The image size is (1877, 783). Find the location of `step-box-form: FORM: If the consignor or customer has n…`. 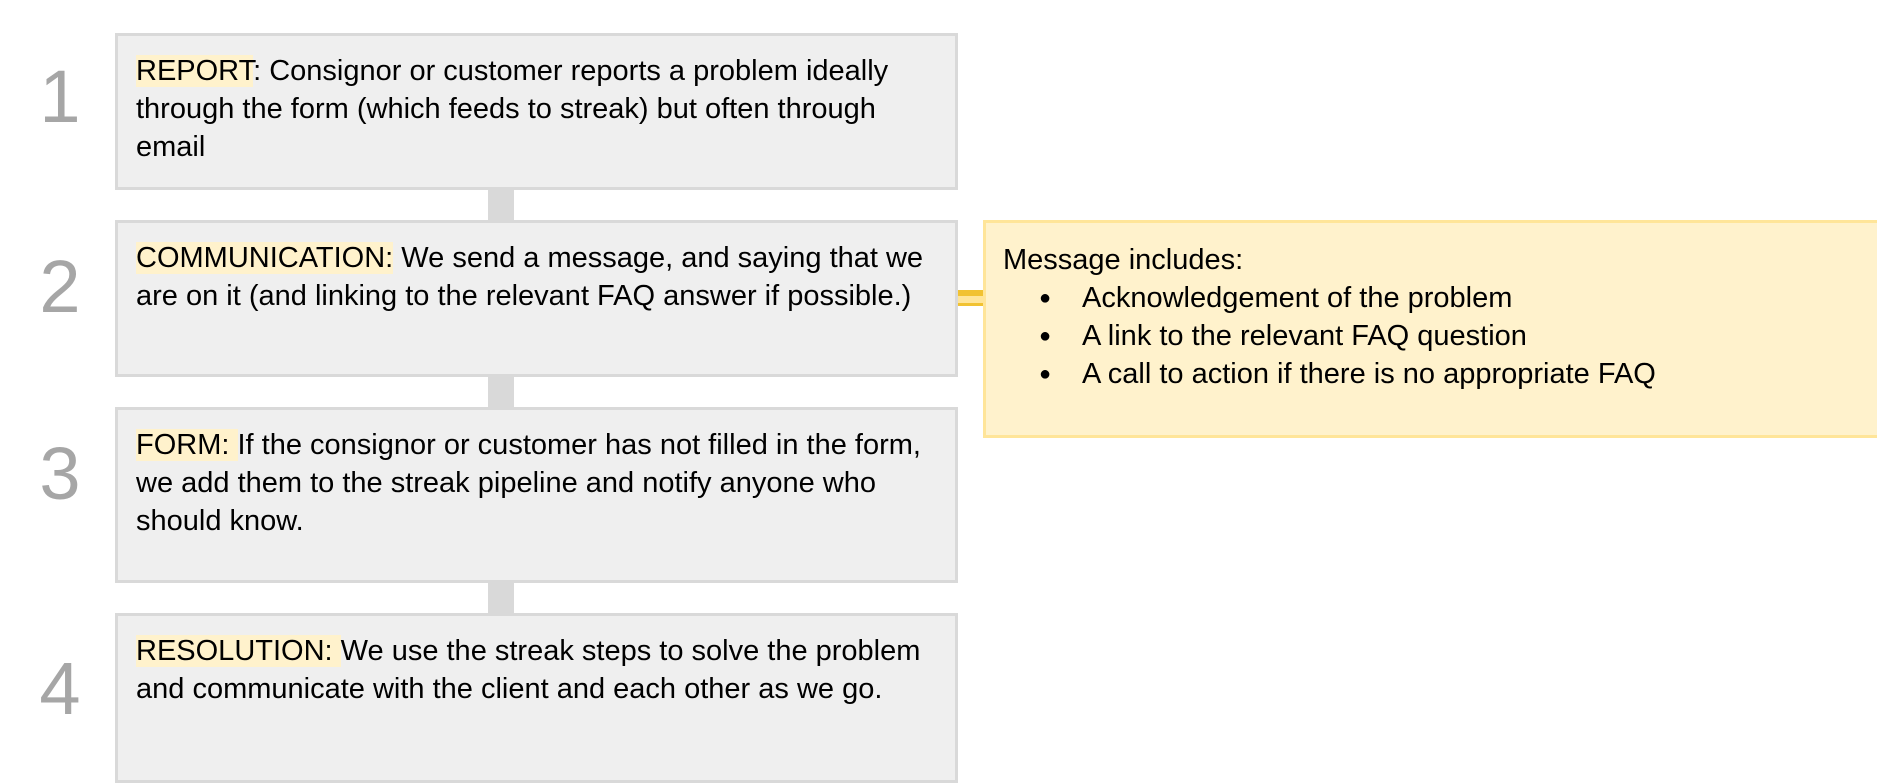

step-box-form: FORM: If the consignor or customer has n… is located at coordinates (536, 495).